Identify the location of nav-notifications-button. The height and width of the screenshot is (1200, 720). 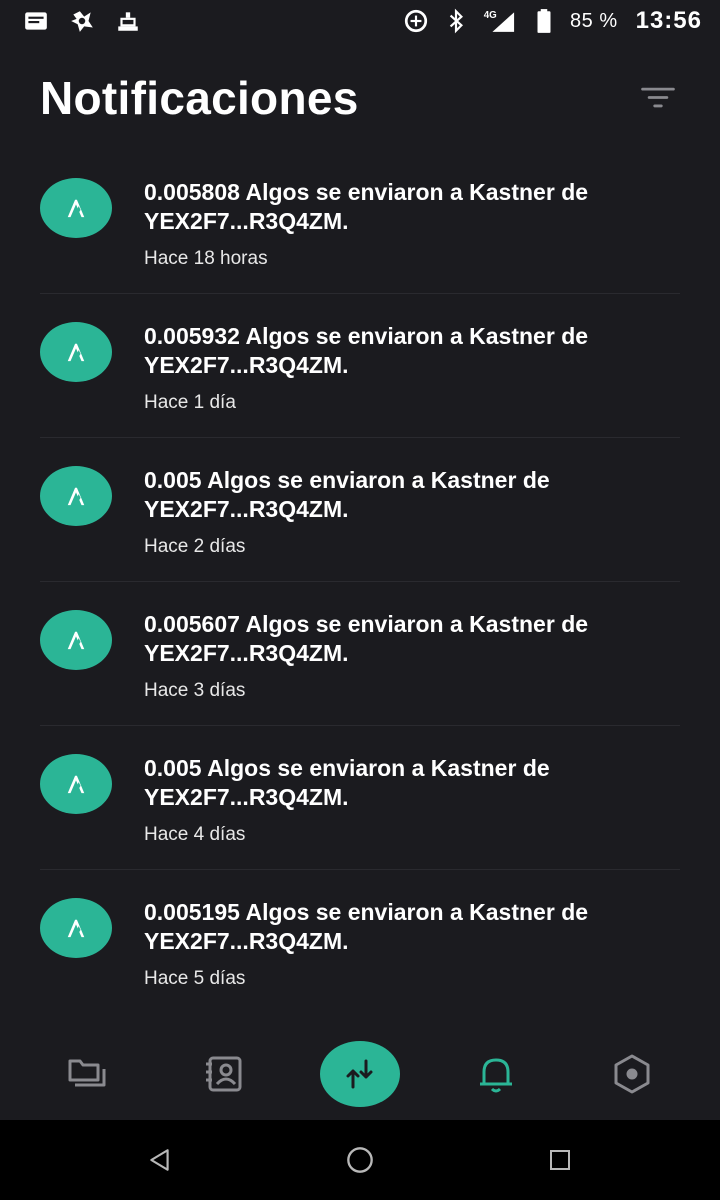
(496, 1074).